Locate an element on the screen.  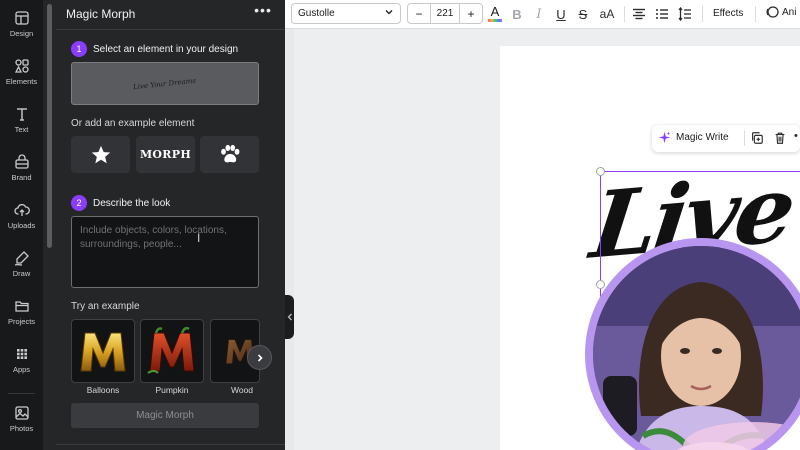
animate-label: Ani is located at coordinates (789, 12).